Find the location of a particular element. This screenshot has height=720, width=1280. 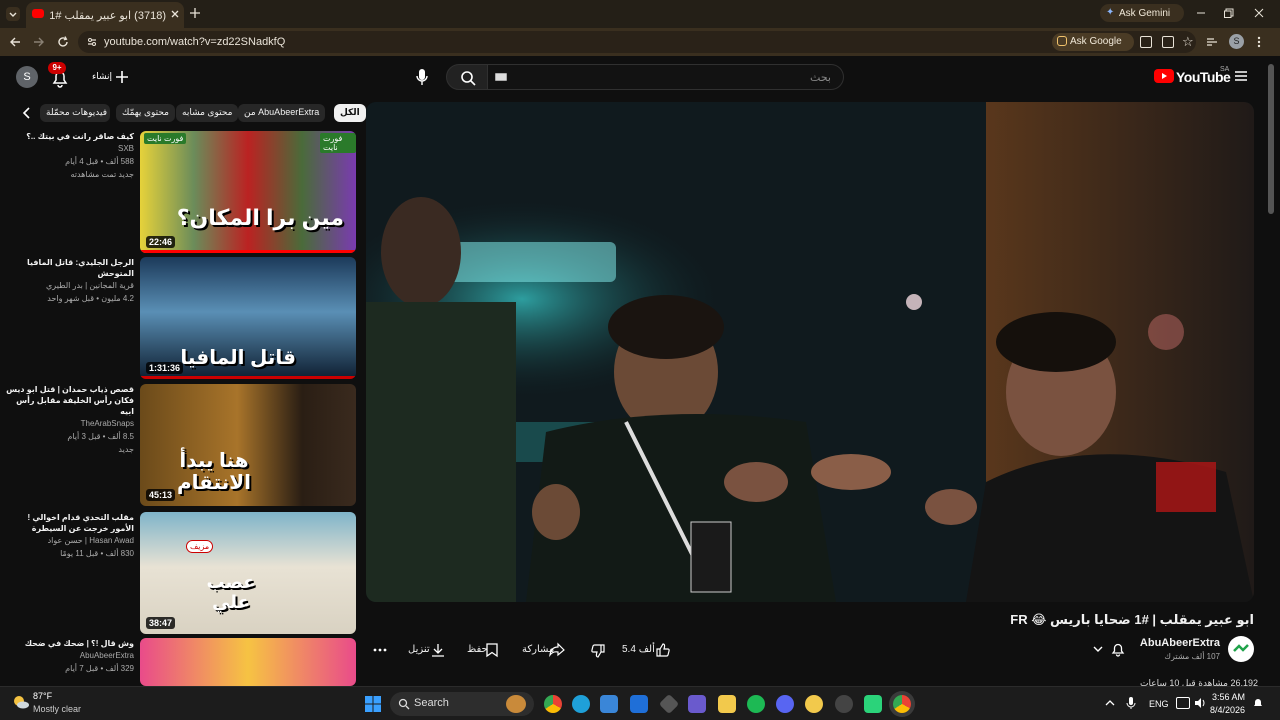

youtube-logo-icon is located at coordinates (1164, 76).